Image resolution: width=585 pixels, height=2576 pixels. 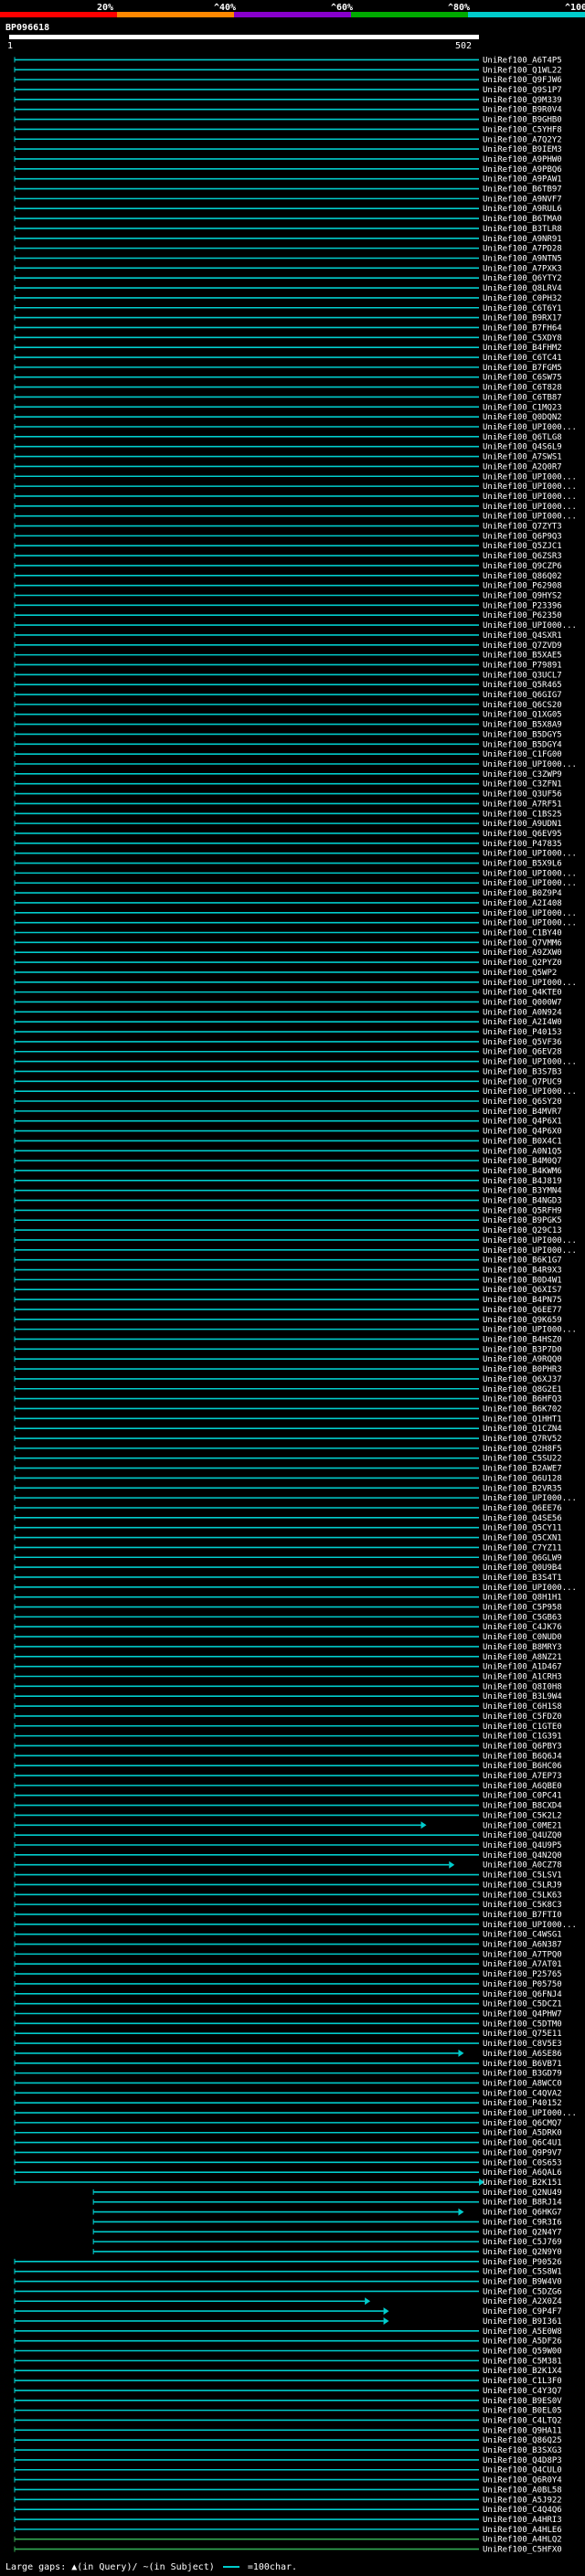 What do you see at coordinates (522, 646) in the screenshot?
I see `hit-label: UniRef100_Q7ZVD9` at bounding box center [522, 646].